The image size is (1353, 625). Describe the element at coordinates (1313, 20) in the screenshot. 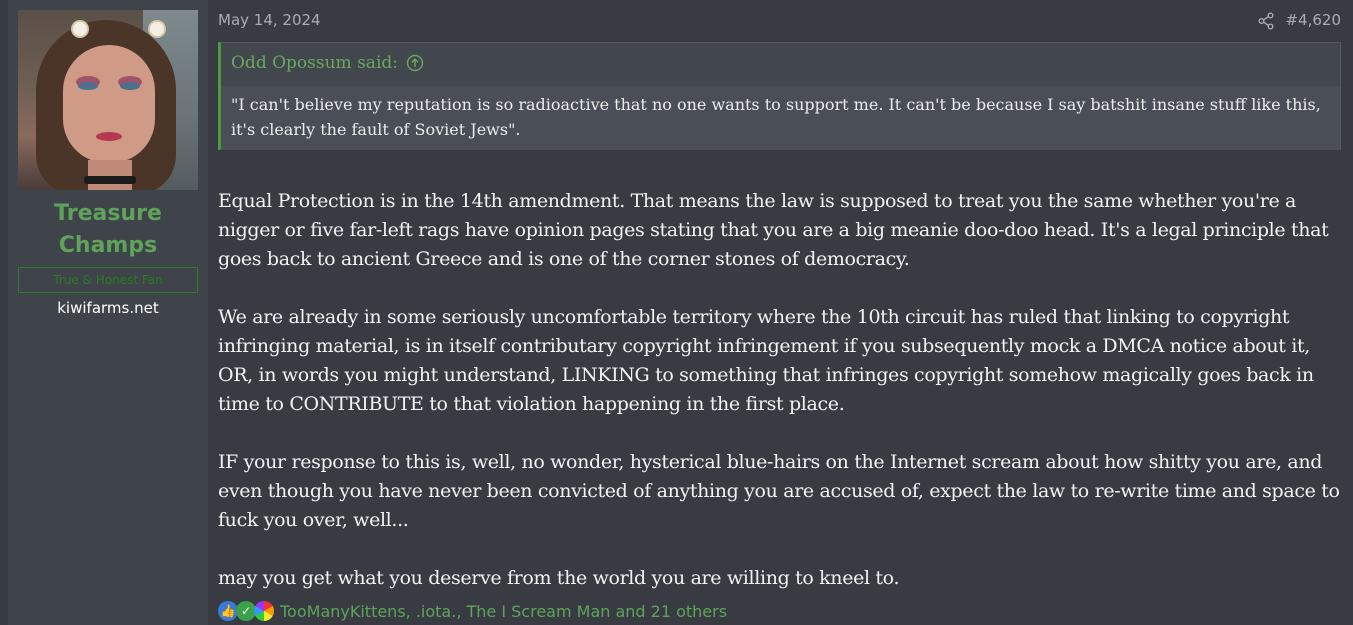

I see `post-number: #4,620` at that location.